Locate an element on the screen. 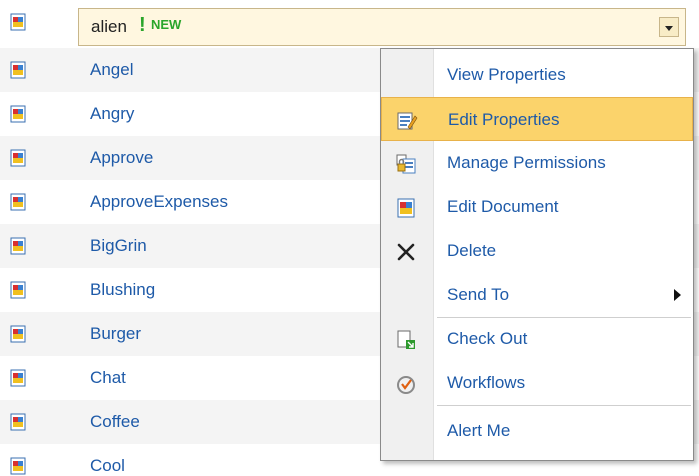 Image resolution: width=699 pixels, height=476 pixels. menu-item-workflows: Workflows is located at coordinates (537, 383).